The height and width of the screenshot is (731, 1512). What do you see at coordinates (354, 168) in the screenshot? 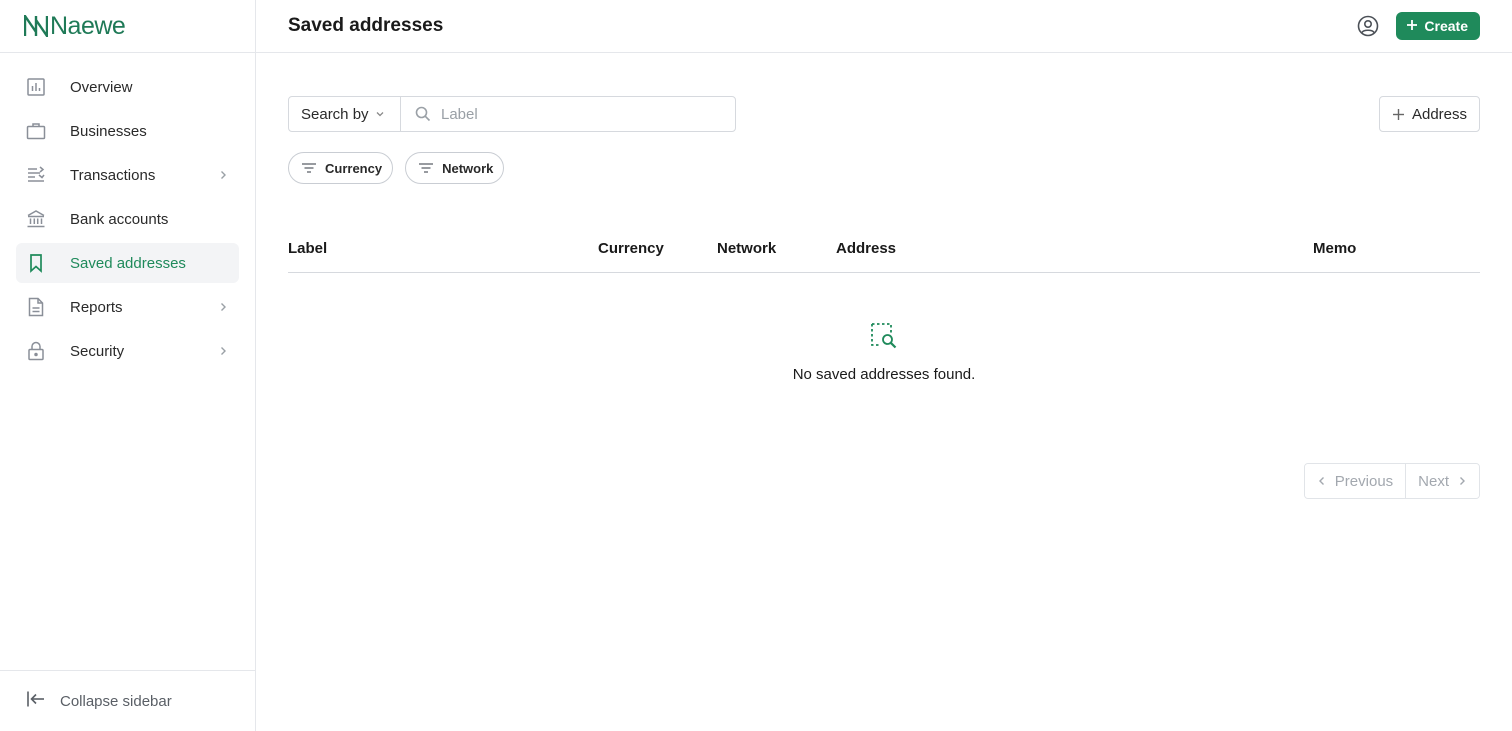
I see `filter-label: Currency` at bounding box center [354, 168].